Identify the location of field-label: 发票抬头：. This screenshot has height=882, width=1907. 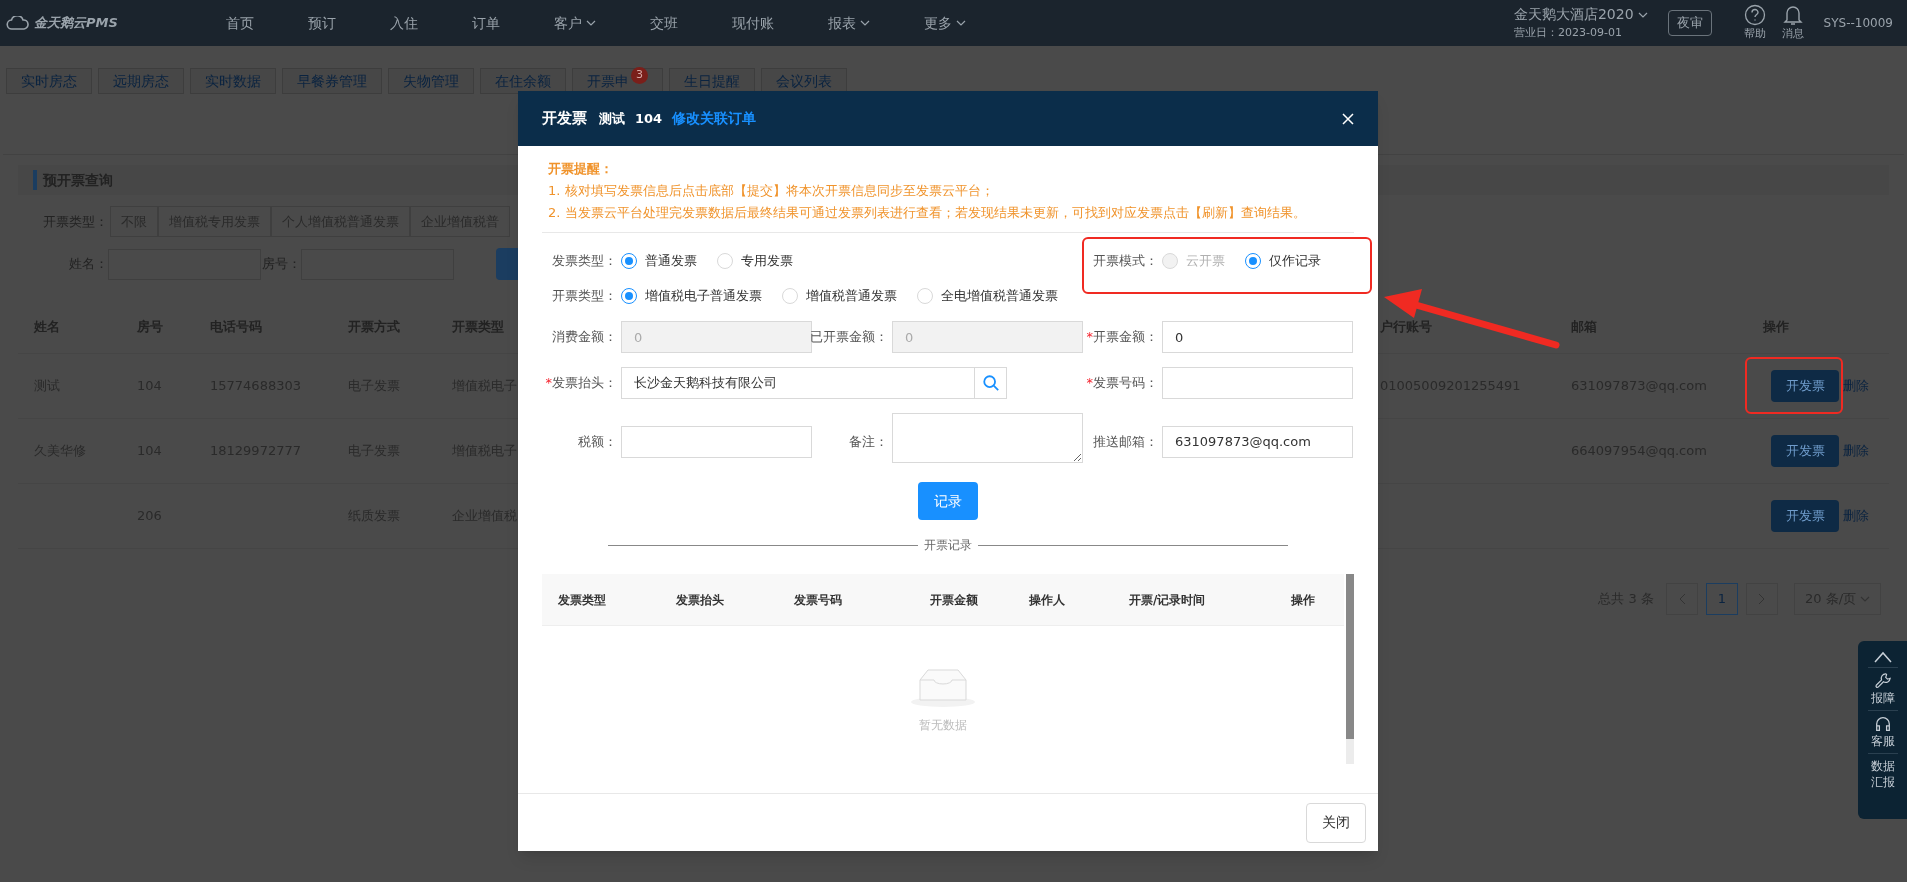
(584, 383).